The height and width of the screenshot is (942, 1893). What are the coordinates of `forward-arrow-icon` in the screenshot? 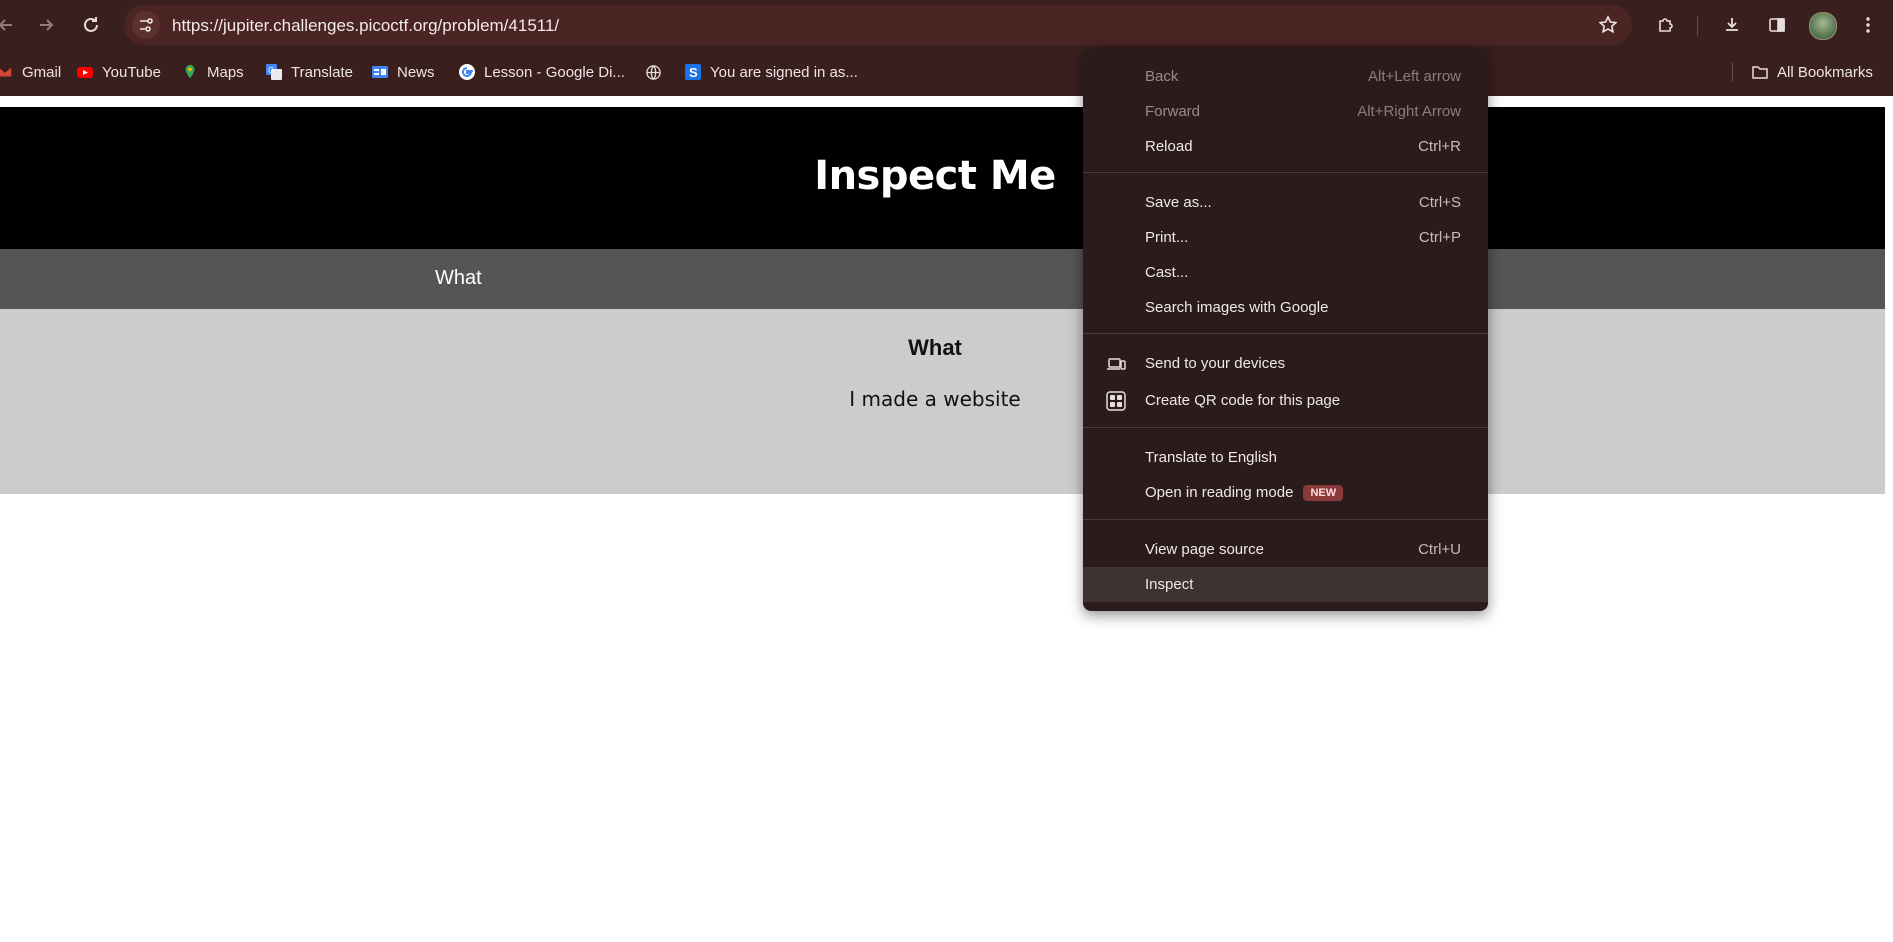 It's located at (46, 25).